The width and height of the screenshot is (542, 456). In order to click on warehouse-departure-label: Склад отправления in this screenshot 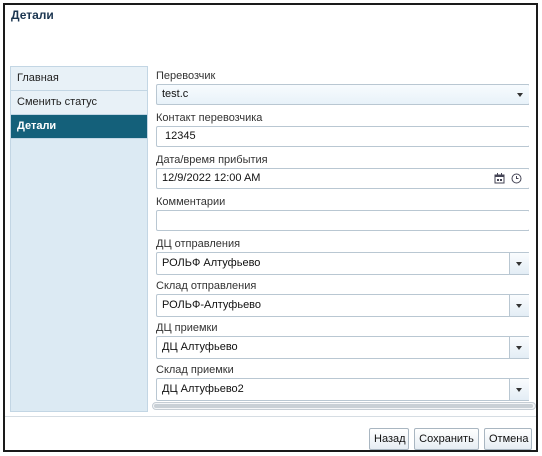, I will do `click(206, 286)`.